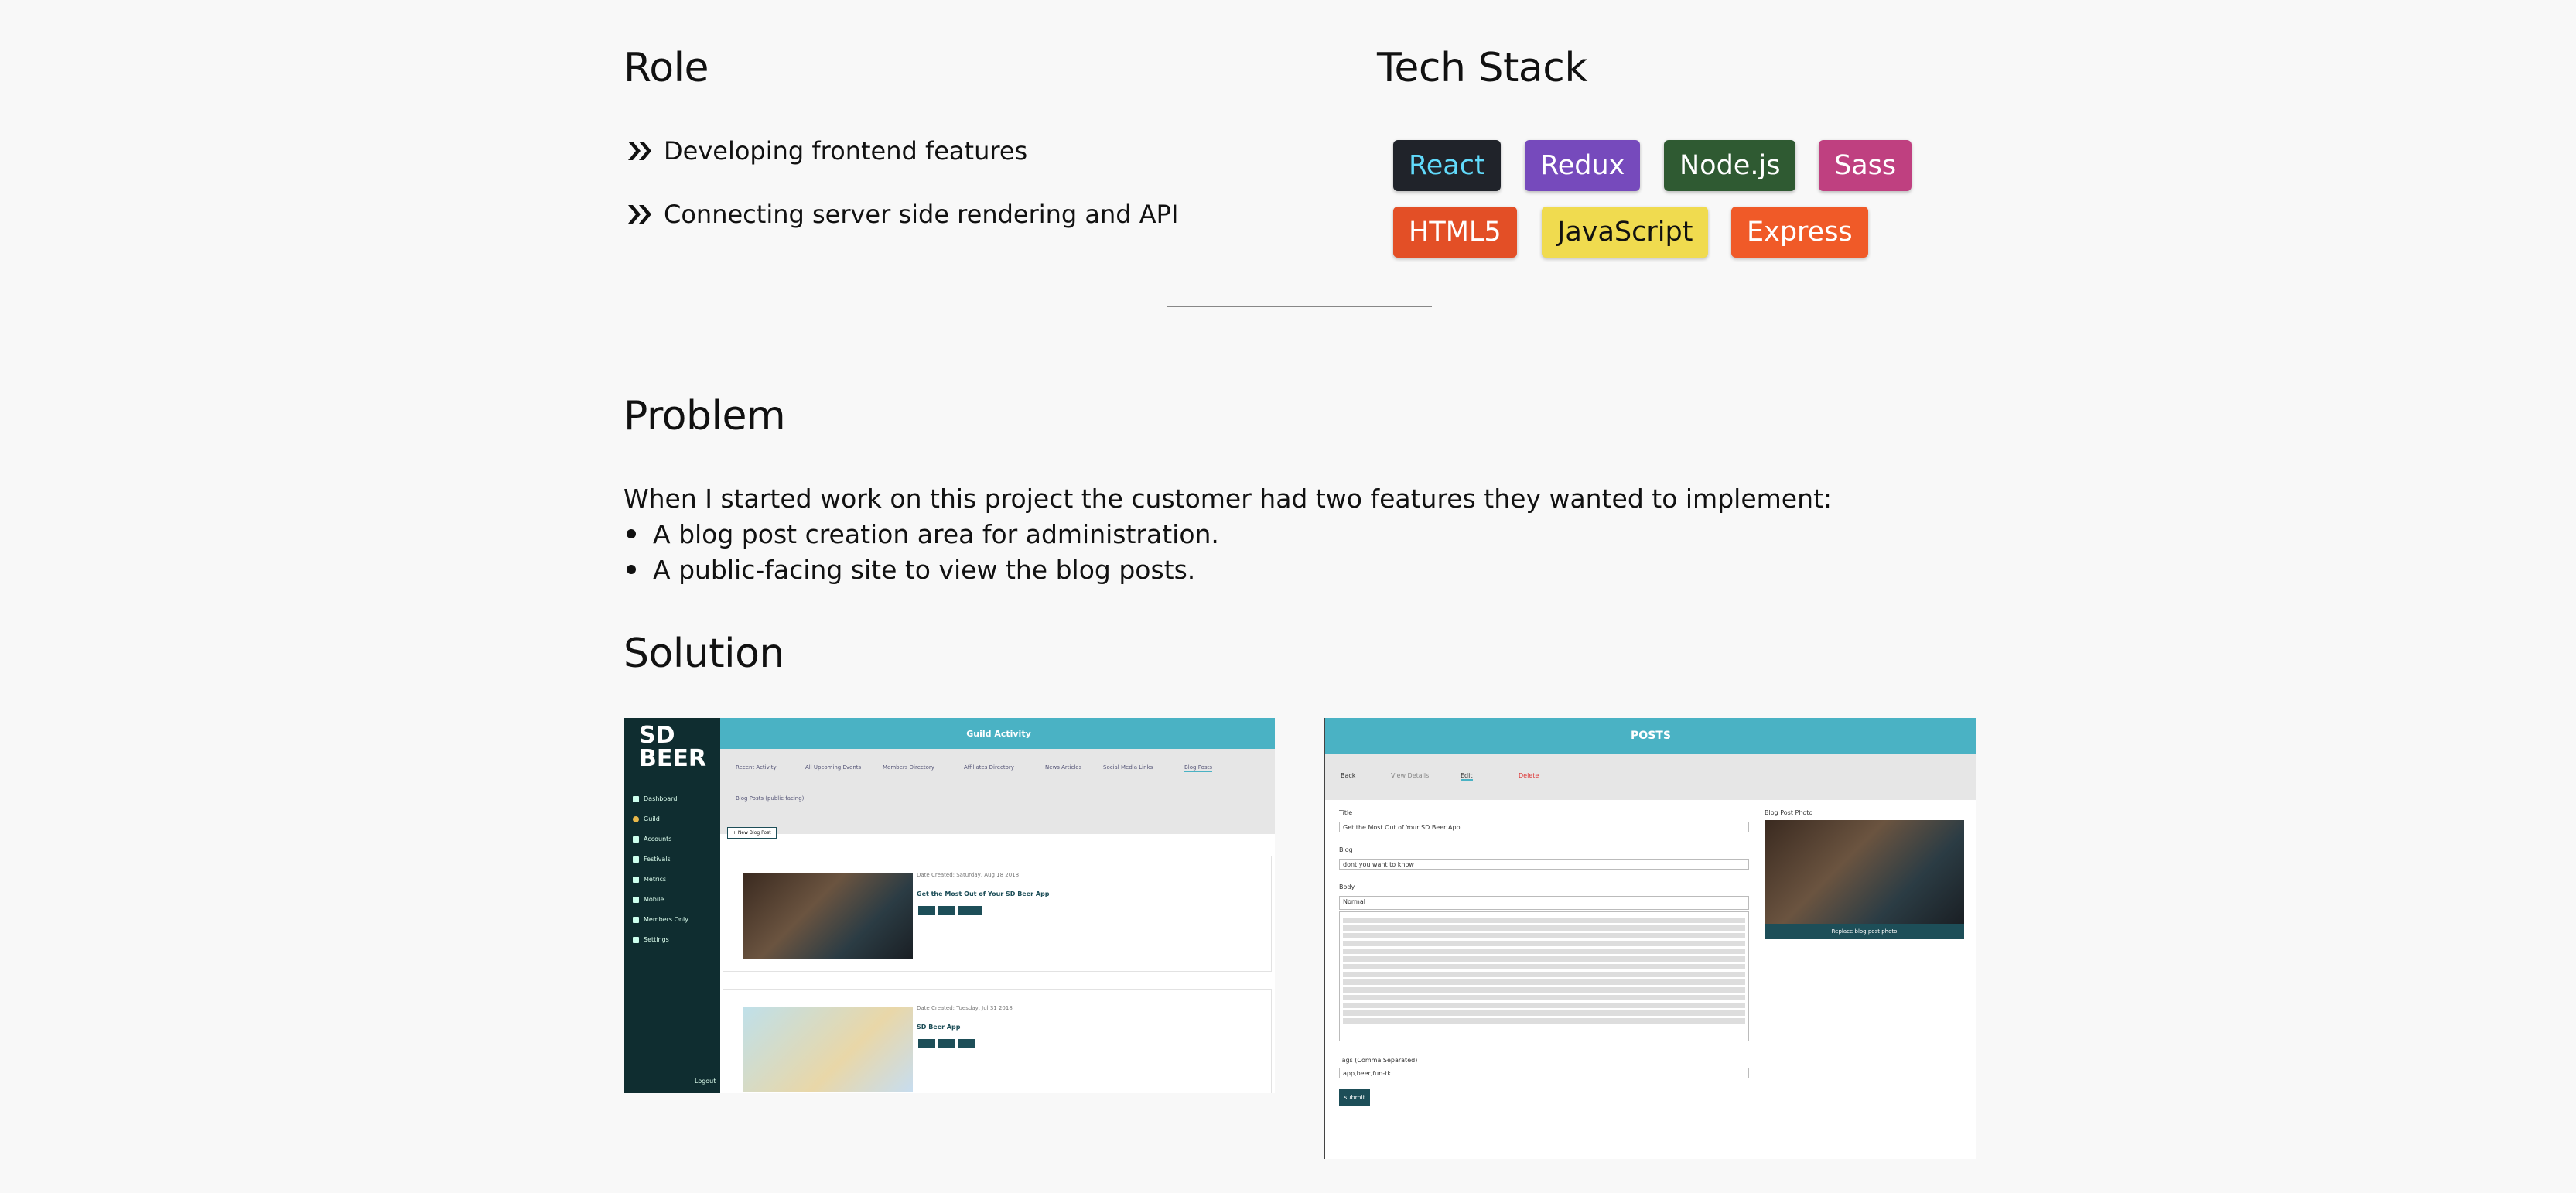 The width and height of the screenshot is (2576, 1193). What do you see at coordinates (1651, 777) in the screenshot?
I see `editor-toolbar: Back View Details Edit Delete` at bounding box center [1651, 777].